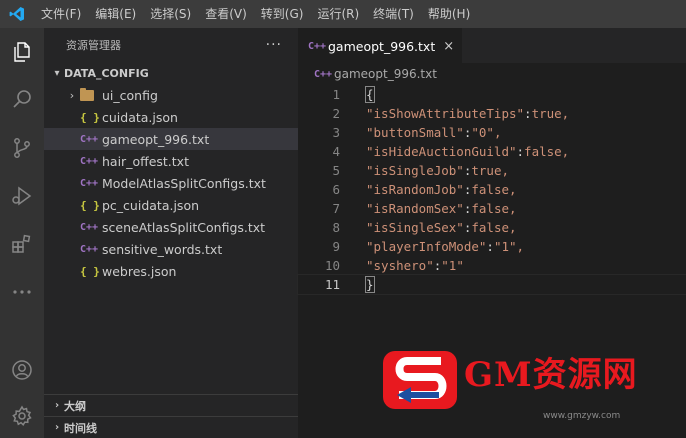 This screenshot has height=438, width=686. What do you see at coordinates (492, 265) in the screenshot?
I see `code-line: 10 "syshero":"1"` at bounding box center [492, 265].